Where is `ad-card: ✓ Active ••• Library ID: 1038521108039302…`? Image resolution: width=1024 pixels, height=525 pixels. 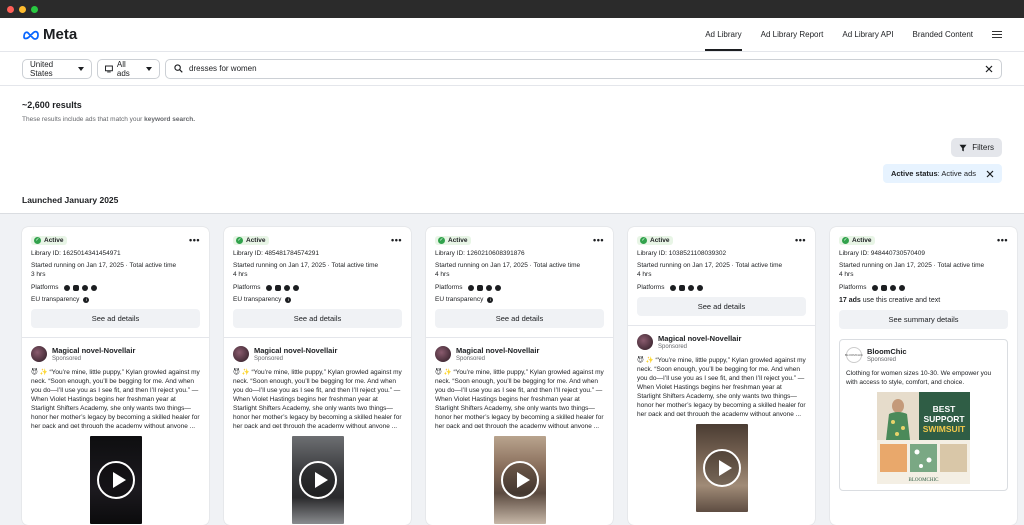
ad-card: ✓ Active ••• Library ID: 1038521108039302… is located at coordinates (721, 376).